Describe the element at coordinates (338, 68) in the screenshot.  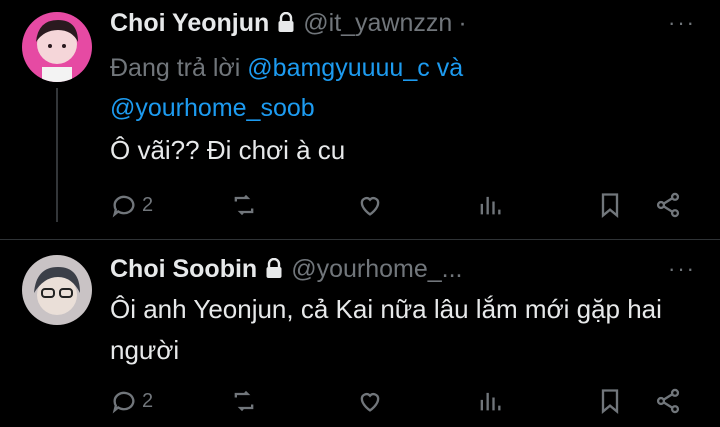
I see `mention-link: @bamgyuuuu_c` at that location.